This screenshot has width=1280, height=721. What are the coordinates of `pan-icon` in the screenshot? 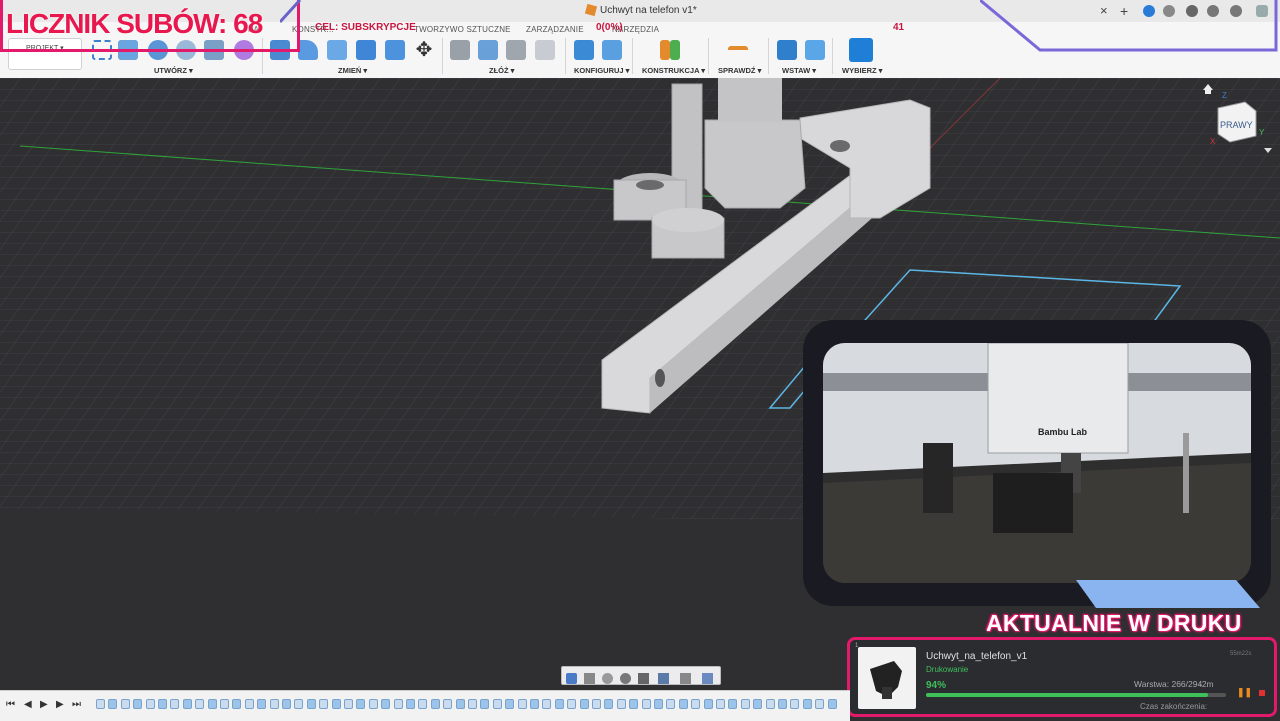 It's located at (607, 678).